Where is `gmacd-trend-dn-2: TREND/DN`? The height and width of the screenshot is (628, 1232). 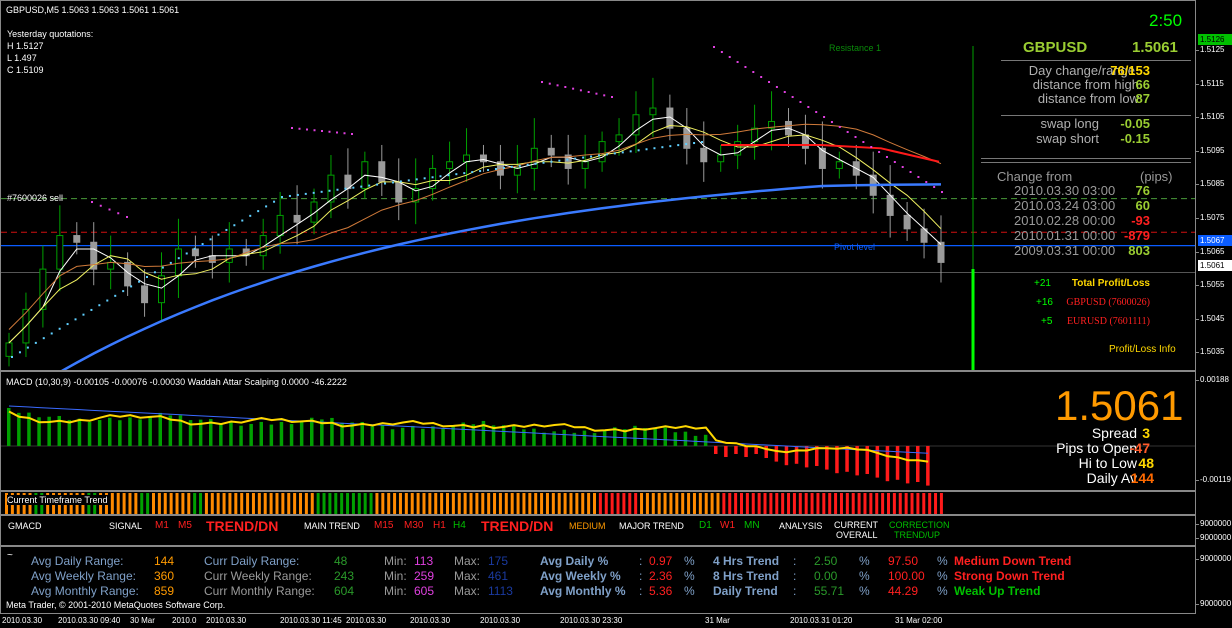
gmacd-trend-dn-2: TREND/DN is located at coordinates (517, 526).